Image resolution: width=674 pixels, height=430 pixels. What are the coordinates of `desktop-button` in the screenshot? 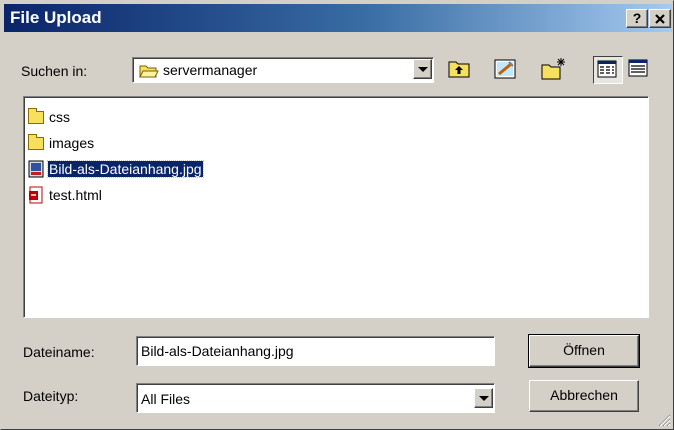 It's located at (506, 70).